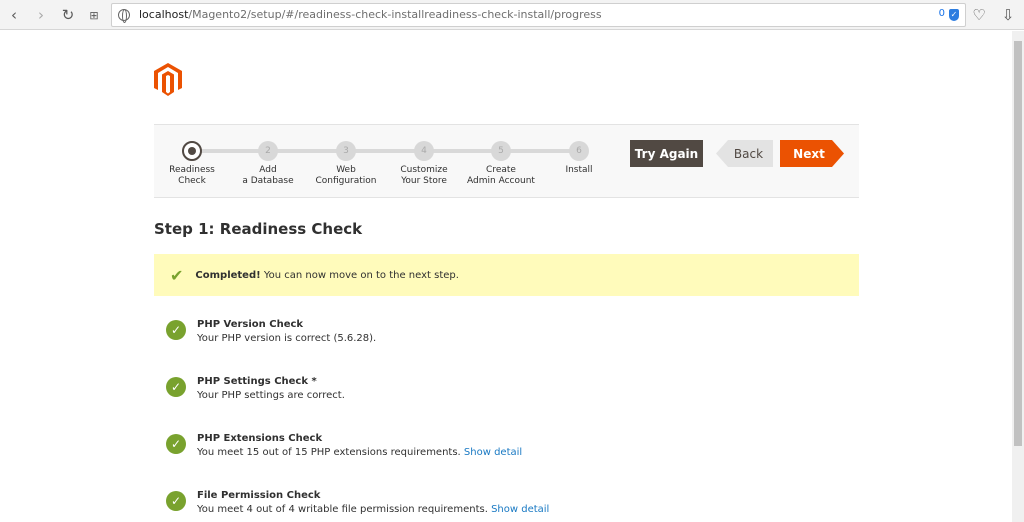  I want to click on download-icon: ⇩, so click(1008, 15).